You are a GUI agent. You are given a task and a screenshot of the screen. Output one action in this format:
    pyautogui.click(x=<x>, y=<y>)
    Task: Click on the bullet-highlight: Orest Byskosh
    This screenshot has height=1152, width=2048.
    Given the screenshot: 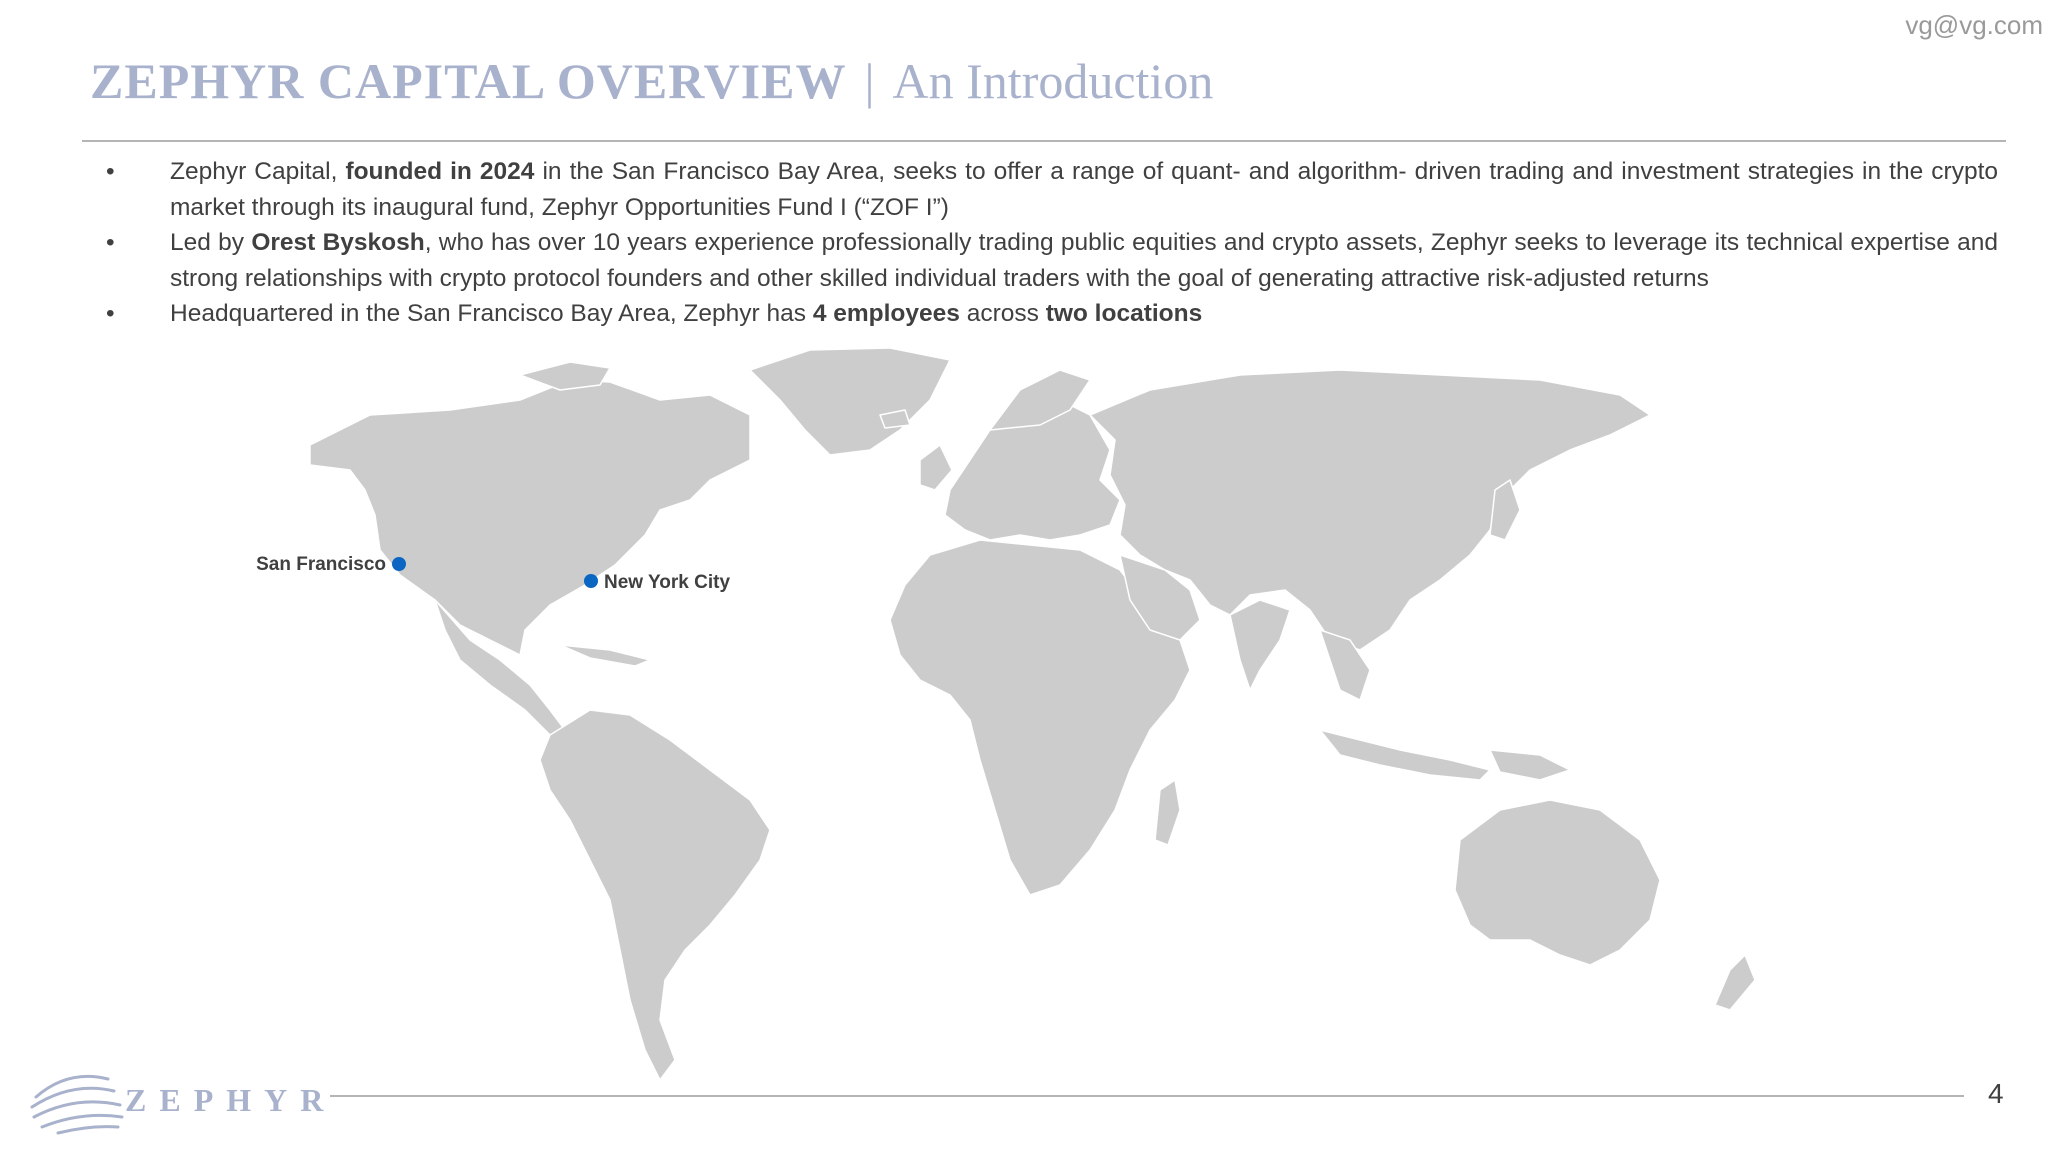 What is the action you would take?
    pyautogui.click(x=338, y=242)
    